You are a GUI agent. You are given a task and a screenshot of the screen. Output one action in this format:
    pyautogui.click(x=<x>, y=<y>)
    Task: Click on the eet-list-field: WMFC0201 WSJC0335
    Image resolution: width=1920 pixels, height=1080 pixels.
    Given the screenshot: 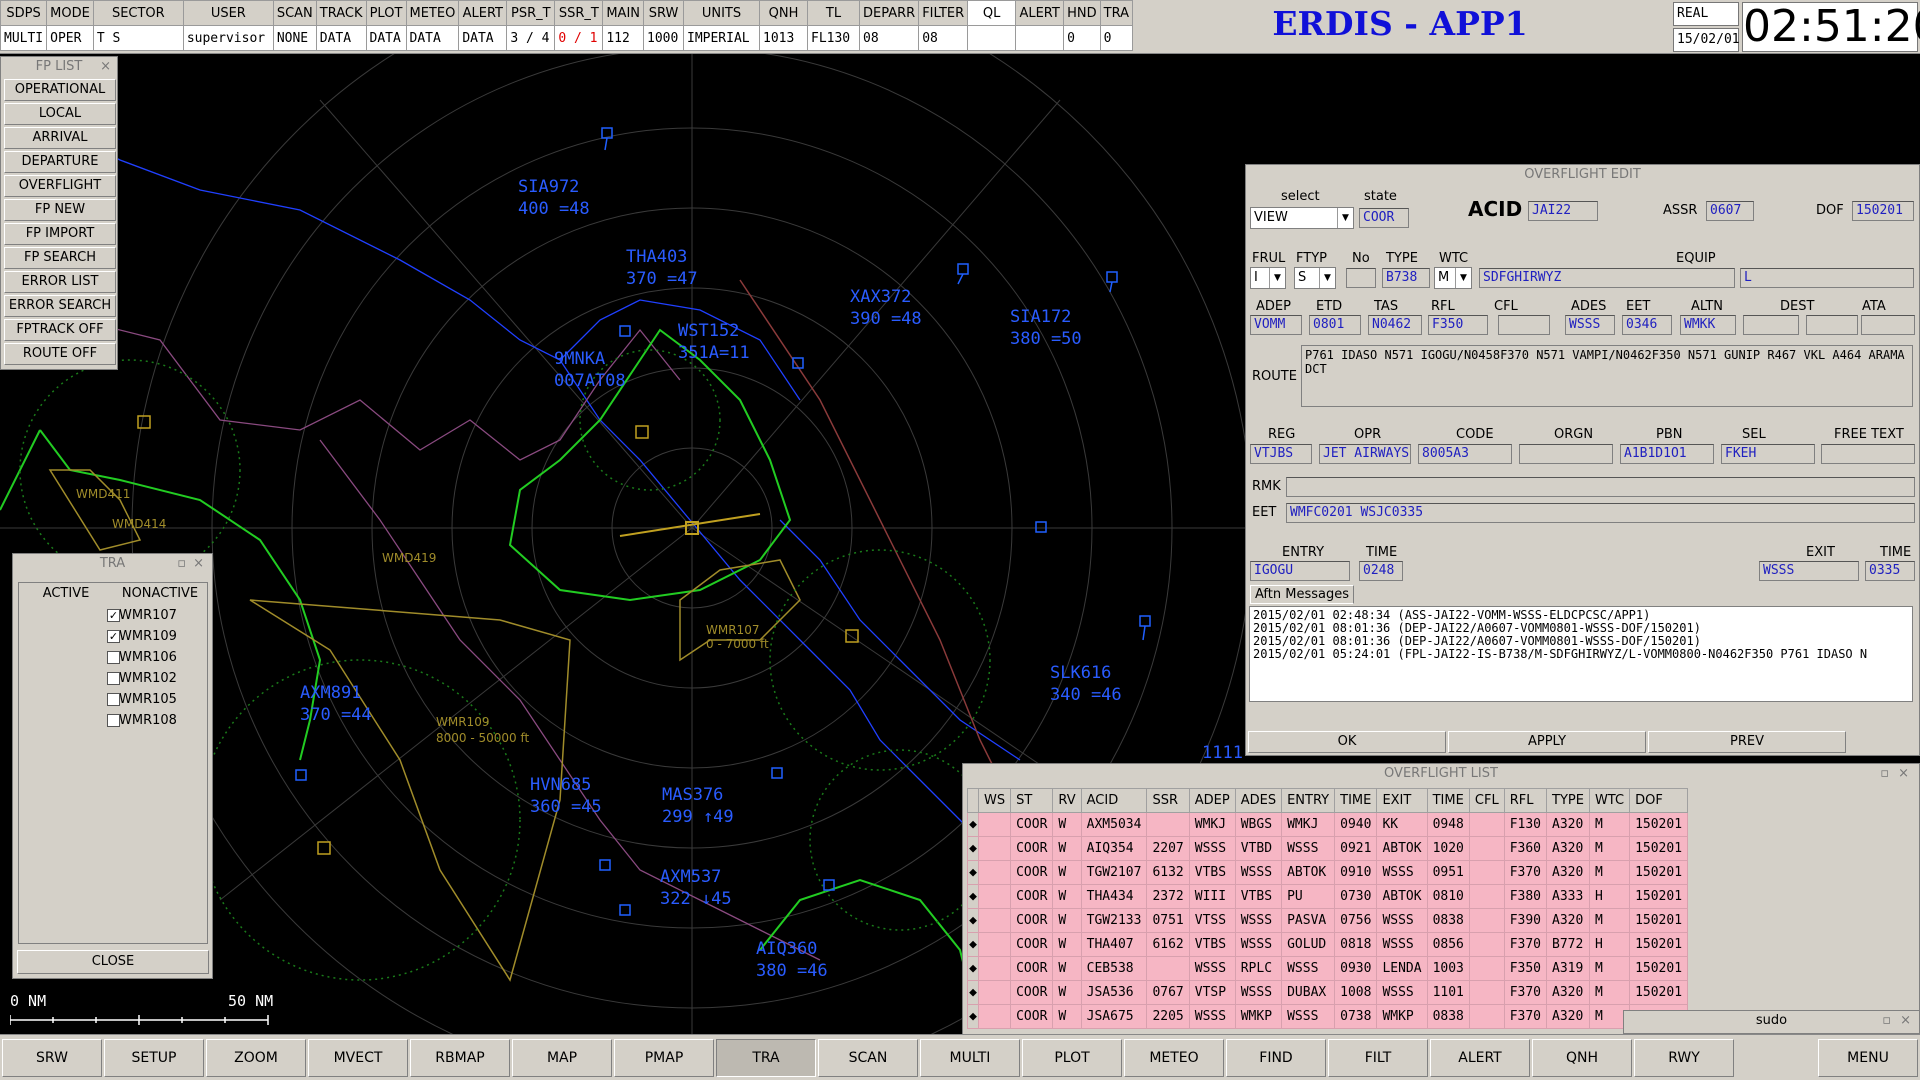 What is the action you would take?
    pyautogui.click(x=1600, y=513)
    